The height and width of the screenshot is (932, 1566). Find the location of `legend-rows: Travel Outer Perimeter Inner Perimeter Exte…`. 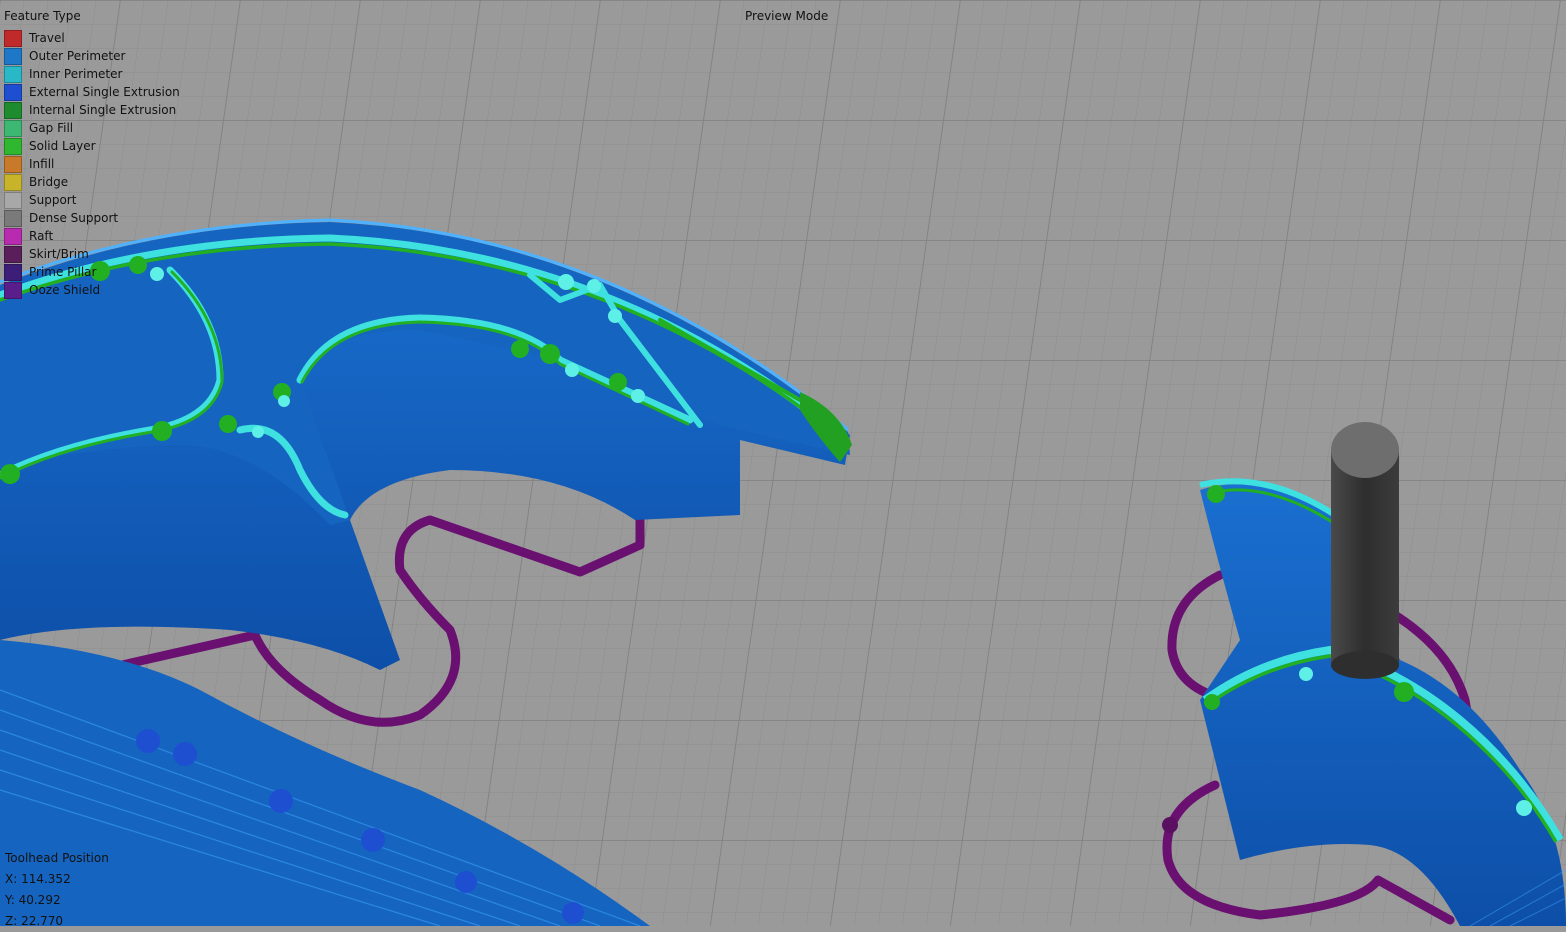

legend-rows: Travel Outer Perimeter Inner Perimeter Exte… is located at coordinates (92, 164).